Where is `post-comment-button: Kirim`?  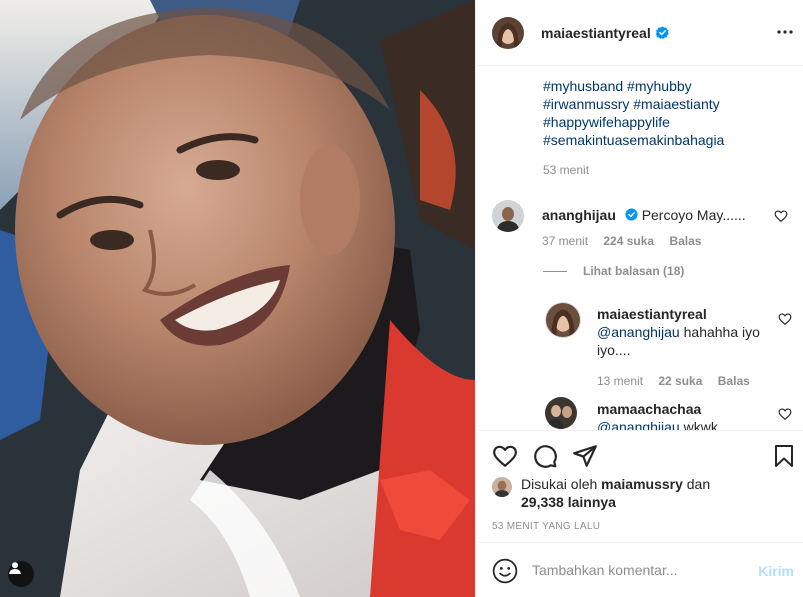 post-comment-button: Kirim is located at coordinates (776, 571).